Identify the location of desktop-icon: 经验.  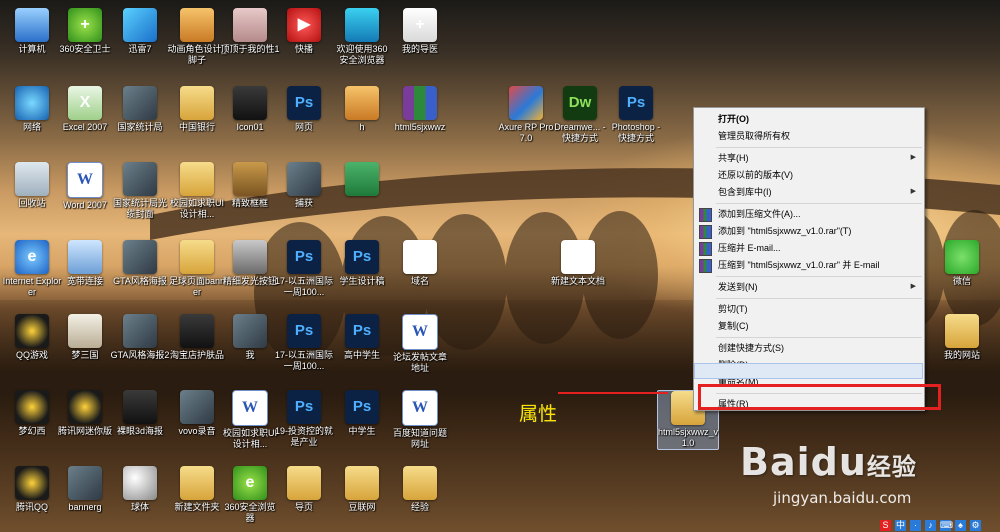
(420, 489).